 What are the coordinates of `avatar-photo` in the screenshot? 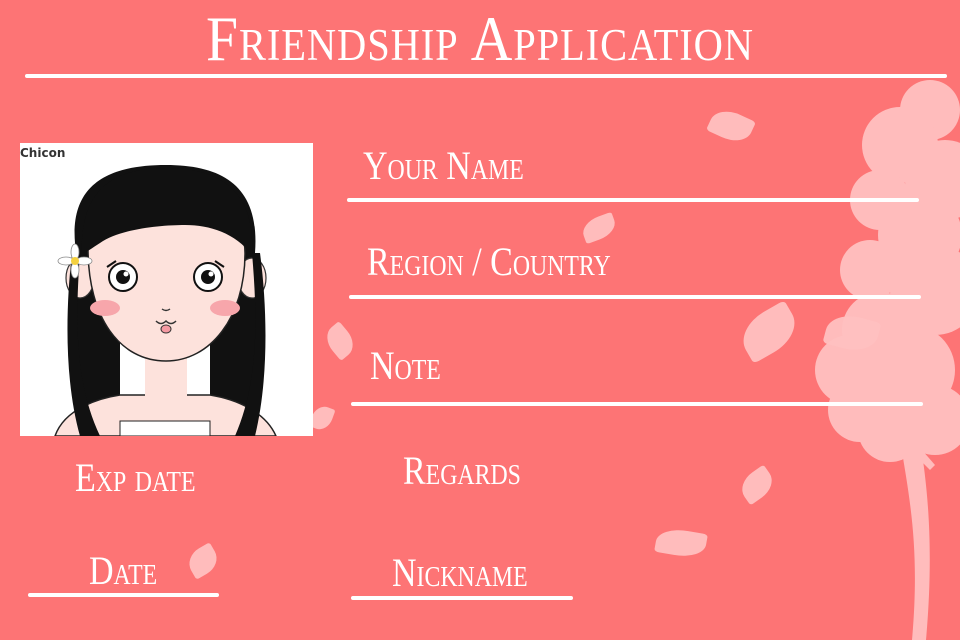 It's located at (166, 289).